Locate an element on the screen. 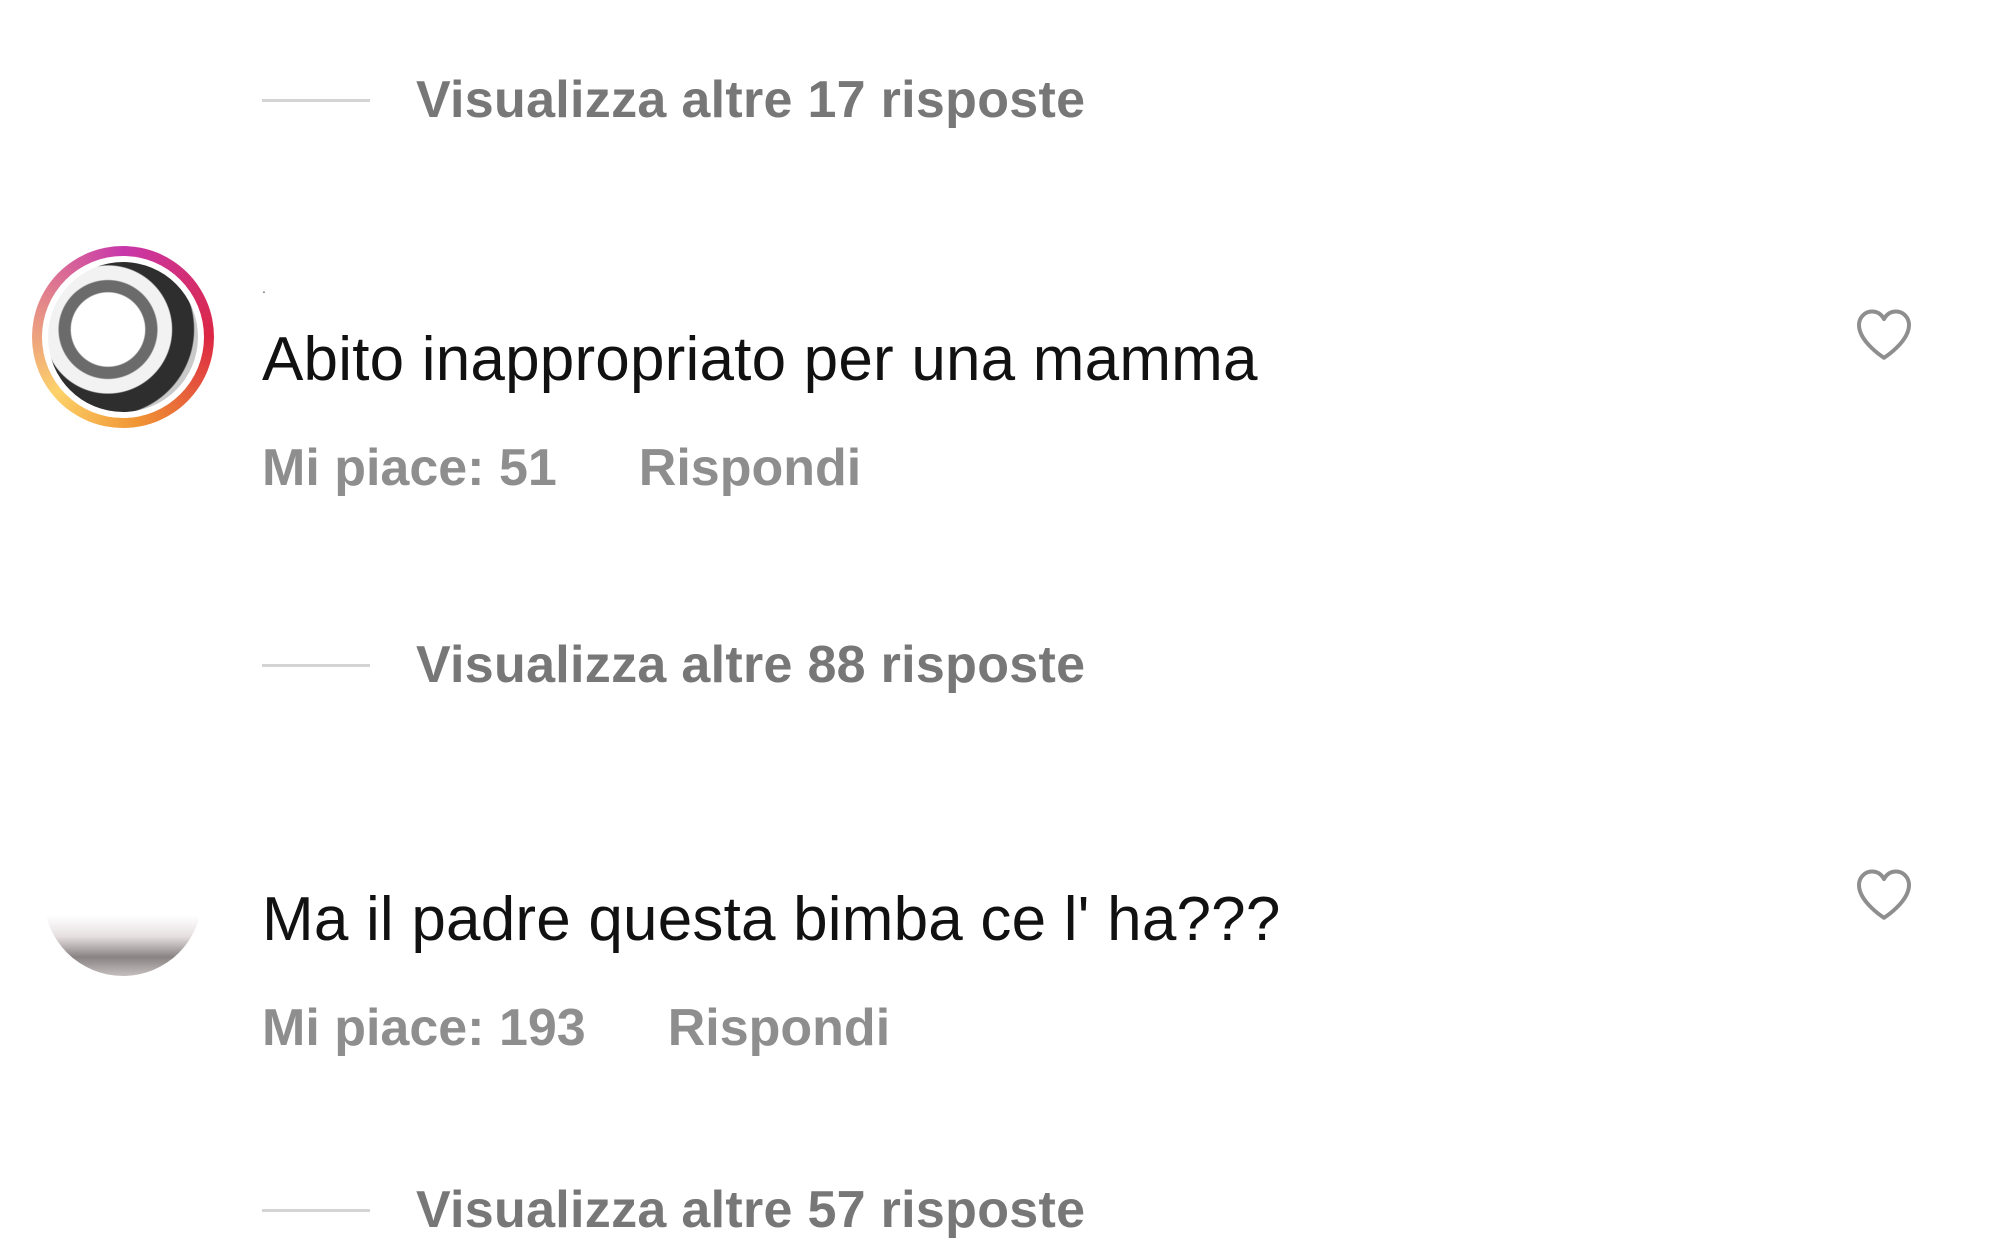 This screenshot has height=1250, width=2000. comment-like-count: Mi piace: 51 is located at coordinates (409, 468).